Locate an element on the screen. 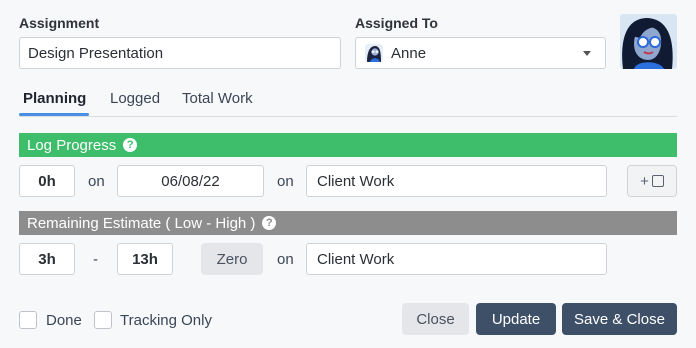 The image size is (696, 348). remaining-category-input: Client Work is located at coordinates (456, 259).